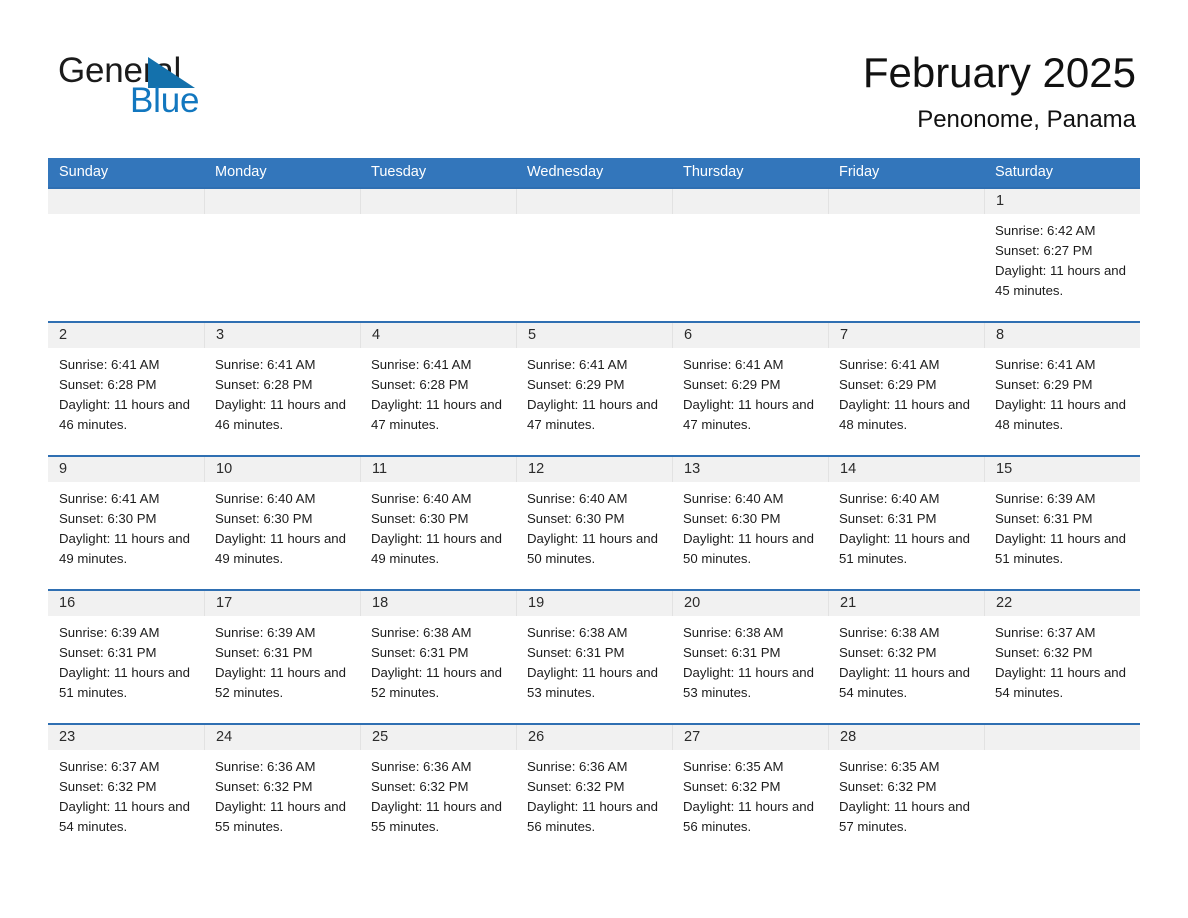  What do you see at coordinates (265, 766) in the screenshot?
I see `sunrise-text: Sunrise: 6:36 AM` at bounding box center [265, 766].